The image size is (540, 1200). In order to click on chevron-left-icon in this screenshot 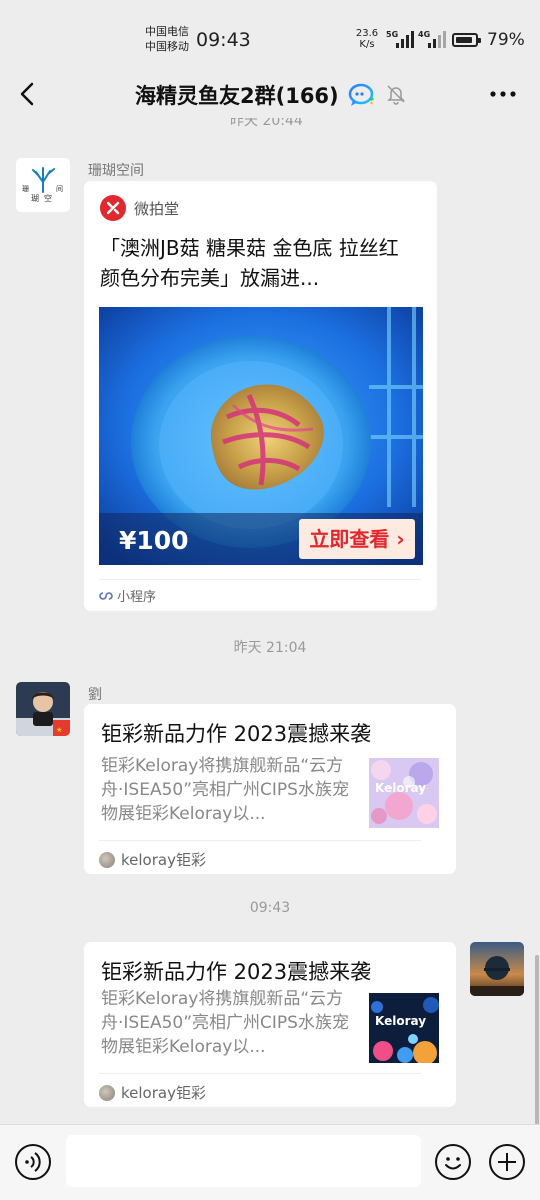, I will do `click(27, 94)`.